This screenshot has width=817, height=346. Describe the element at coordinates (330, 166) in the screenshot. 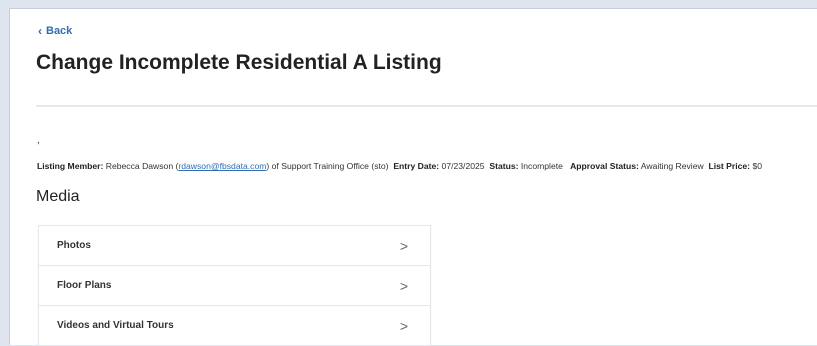

I see `member-office: of Support Training Office (sto)` at that location.